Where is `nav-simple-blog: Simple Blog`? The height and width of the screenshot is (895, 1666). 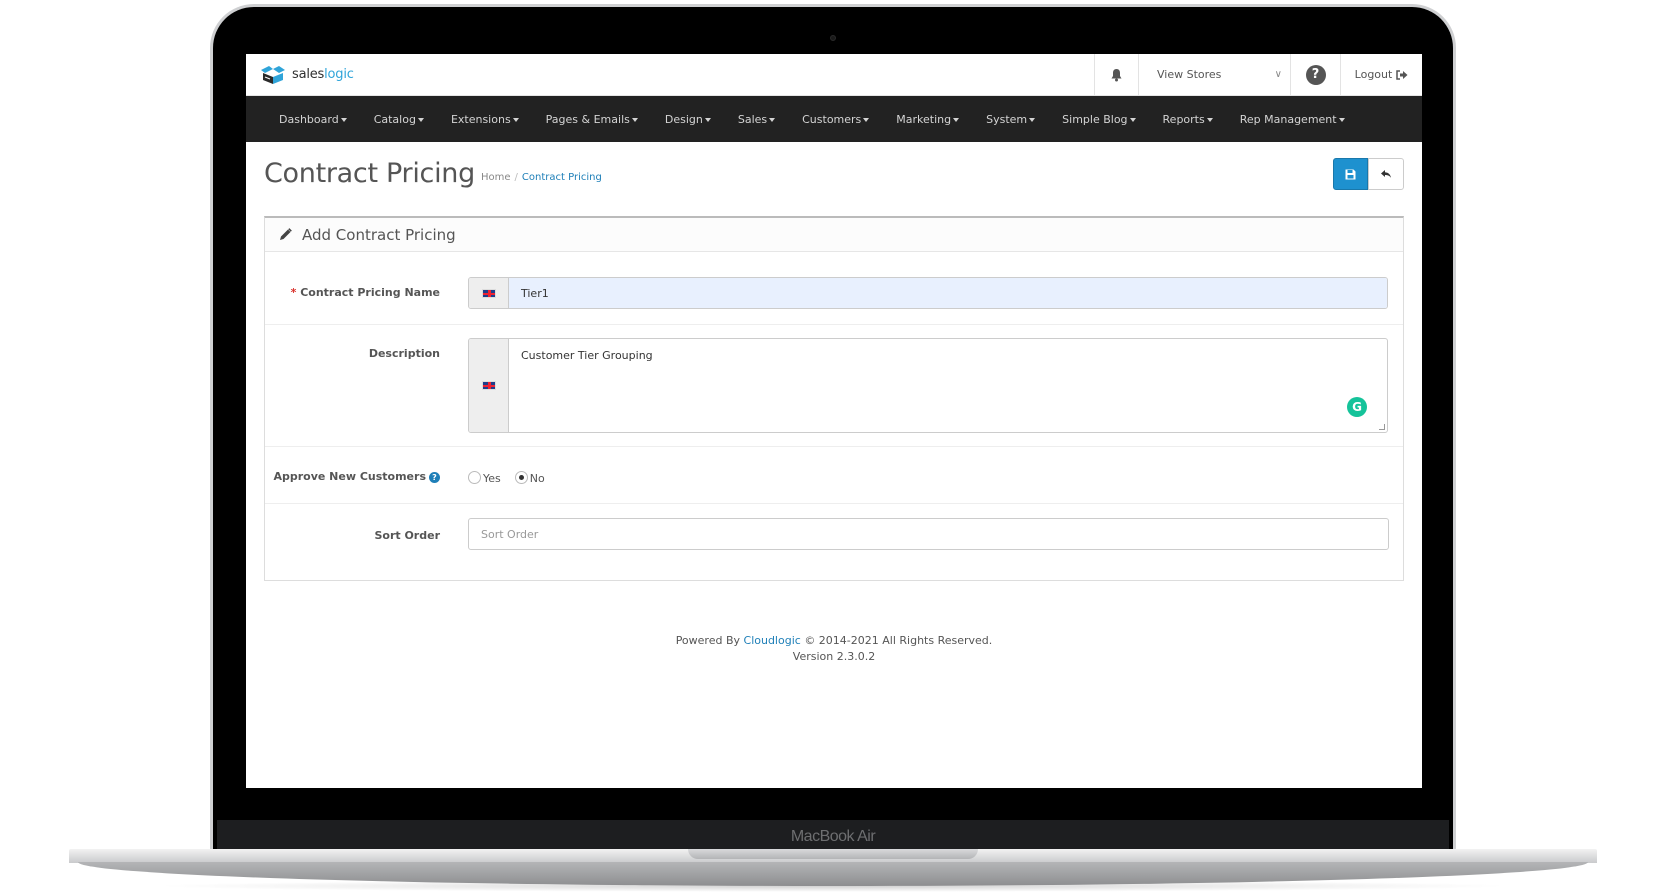 nav-simple-blog: Simple Blog is located at coordinates (1099, 119).